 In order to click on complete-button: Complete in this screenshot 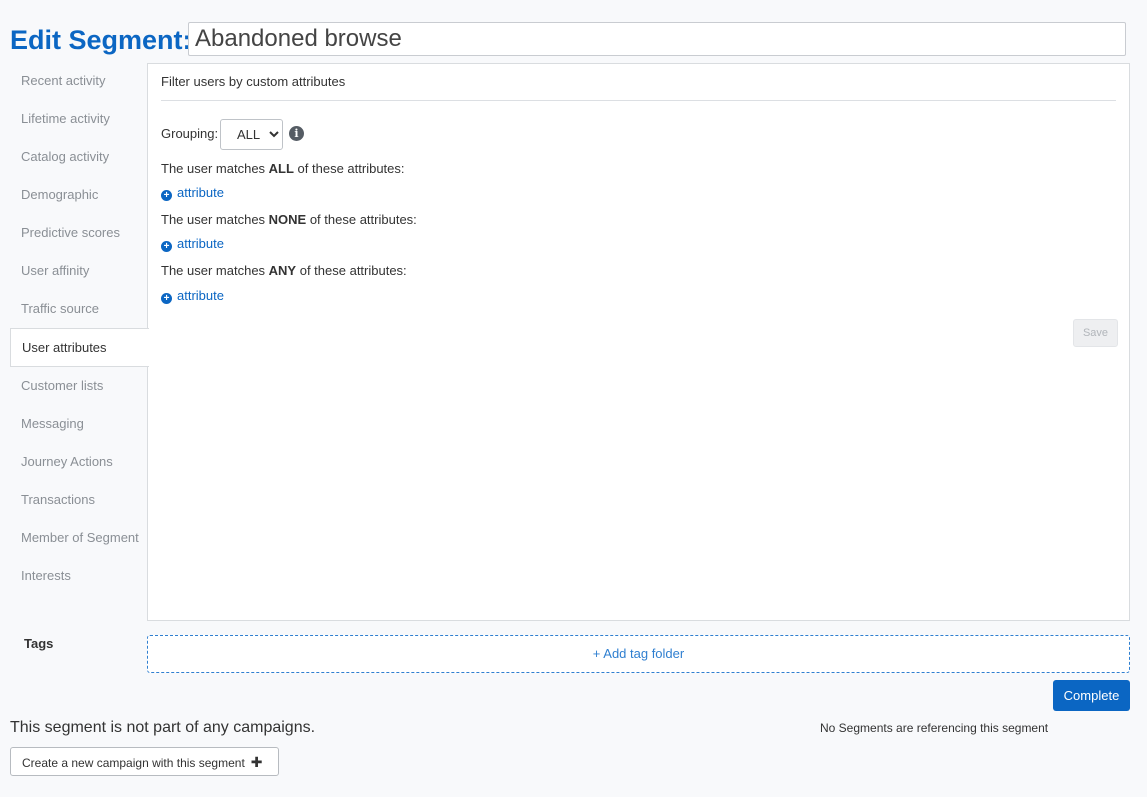, I will do `click(1091, 695)`.